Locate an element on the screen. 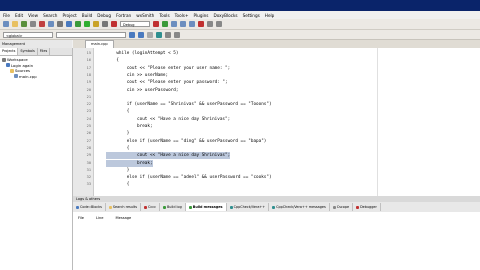 The image size is (480, 270). rebuild-icon is located at coordinates (105, 24).